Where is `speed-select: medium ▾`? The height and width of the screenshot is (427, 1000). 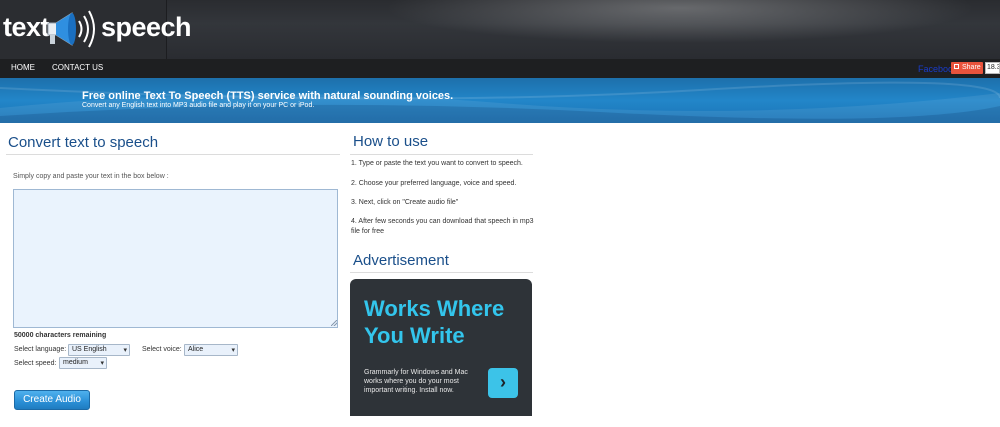
speed-select: medium ▾ is located at coordinates (83, 363).